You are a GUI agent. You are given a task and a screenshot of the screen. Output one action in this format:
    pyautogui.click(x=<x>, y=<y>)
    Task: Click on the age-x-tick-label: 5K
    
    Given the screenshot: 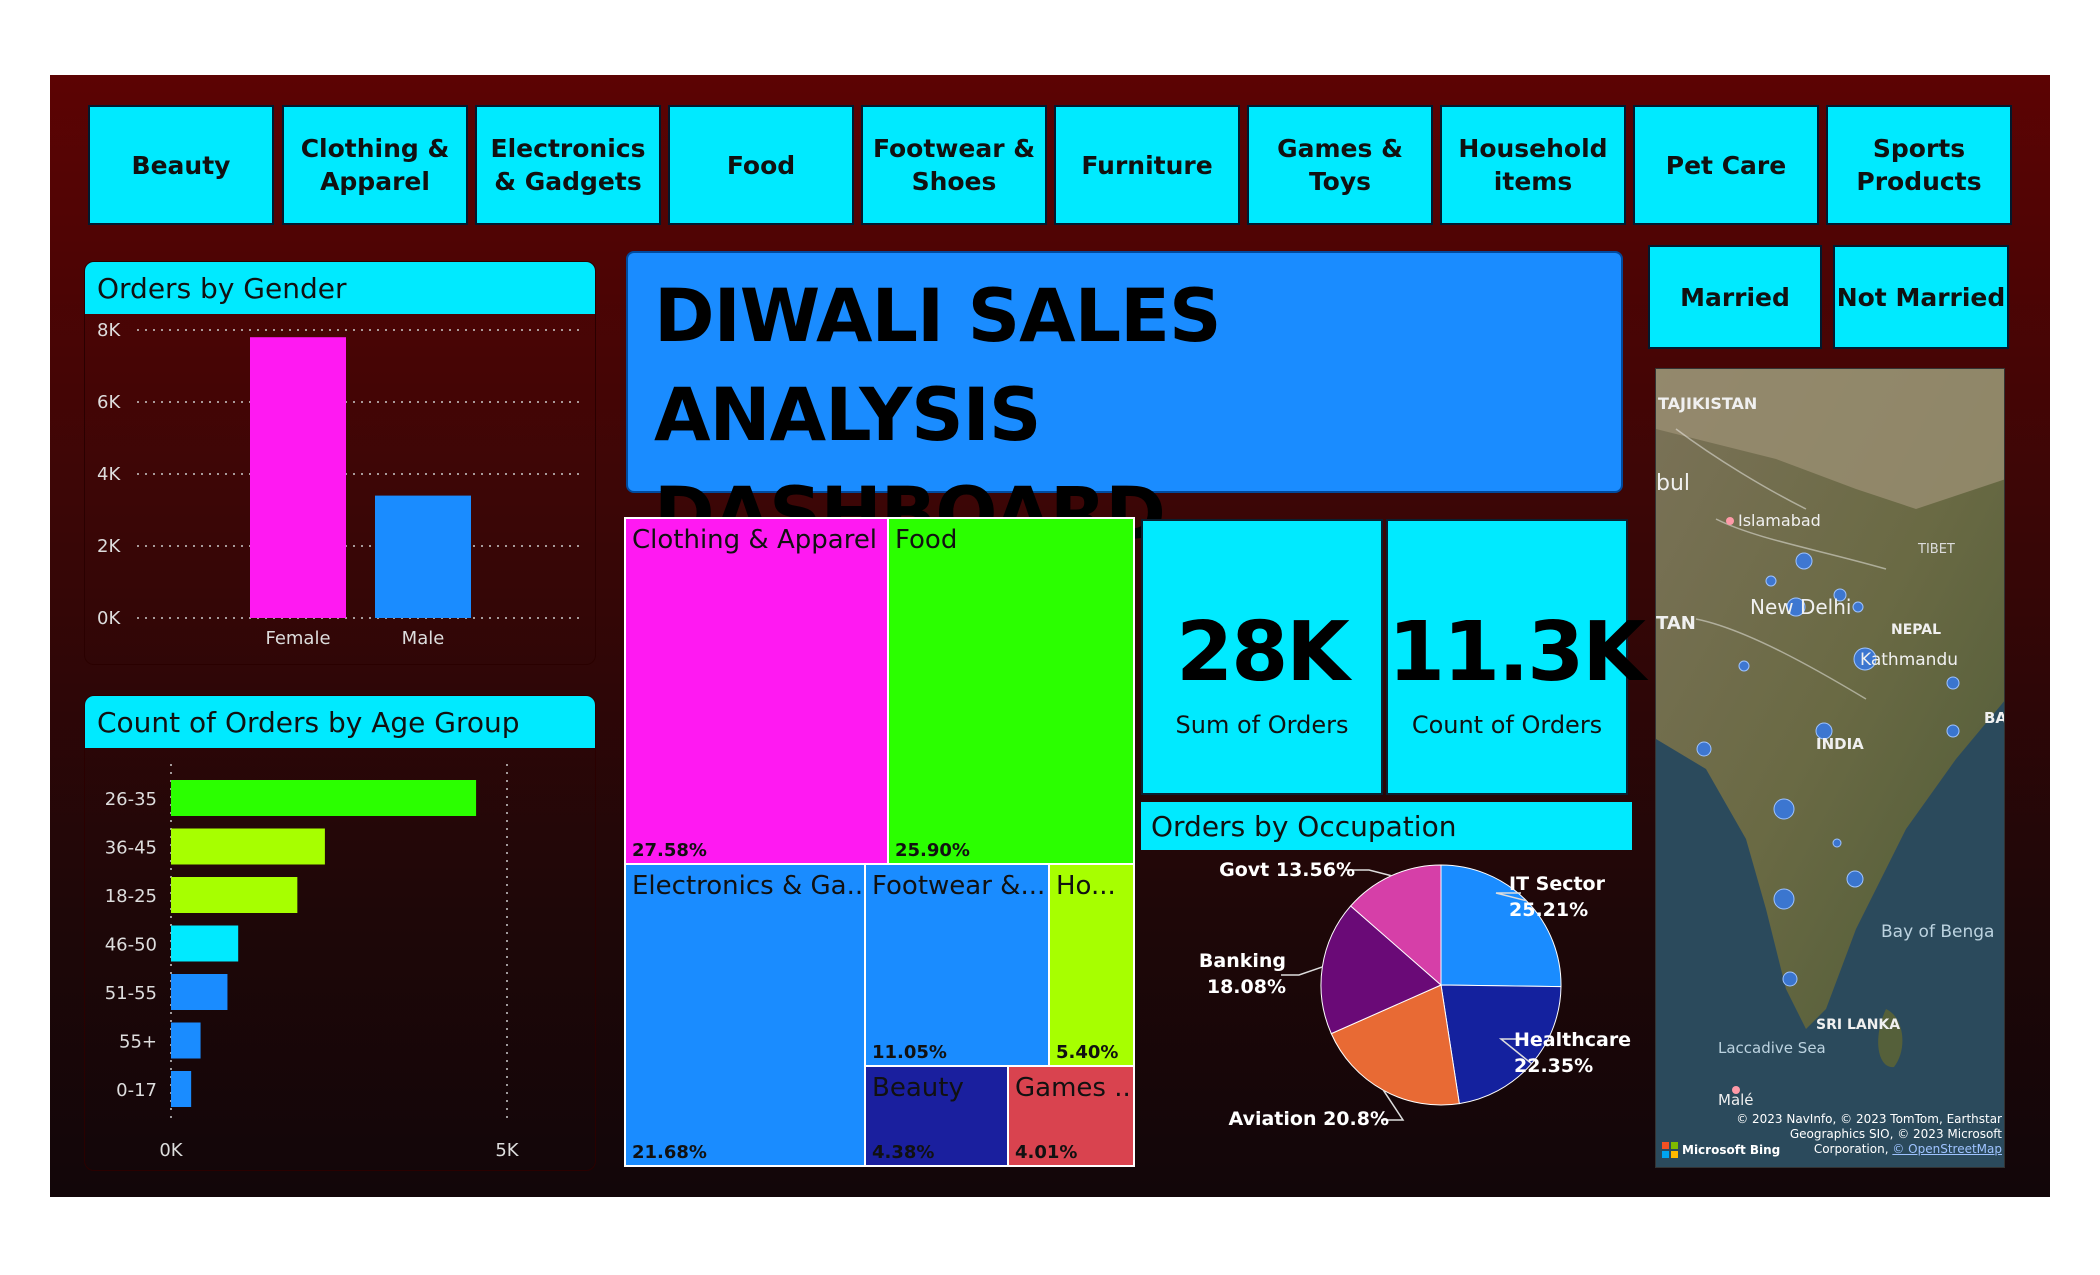 What is the action you would take?
    pyautogui.click(x=507, y=1150)
    